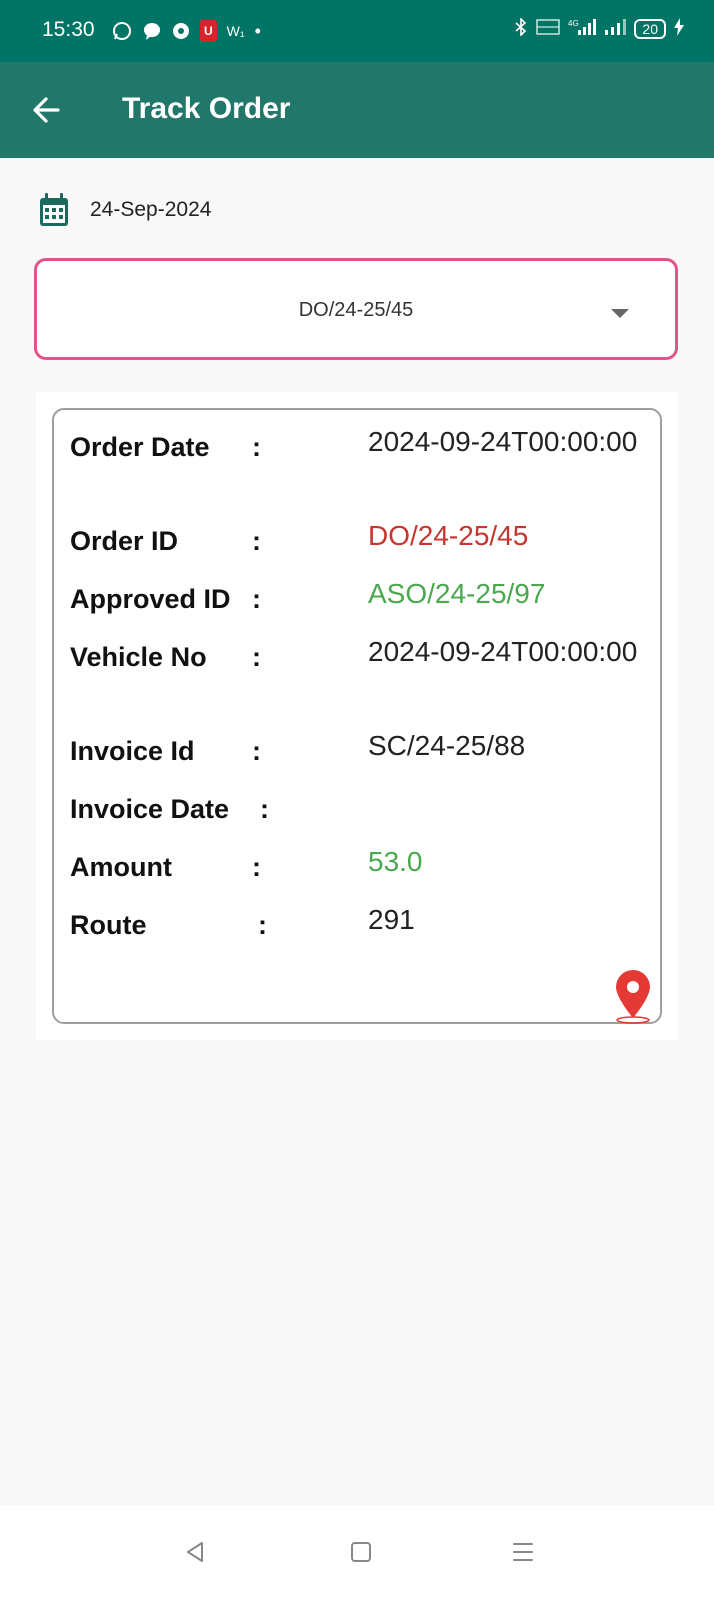 The image size is (714, 1599). Describe the element at coordinates (138, 657) in the screenshot. I see `vehicle-no-label: Vehicle No` at that location.